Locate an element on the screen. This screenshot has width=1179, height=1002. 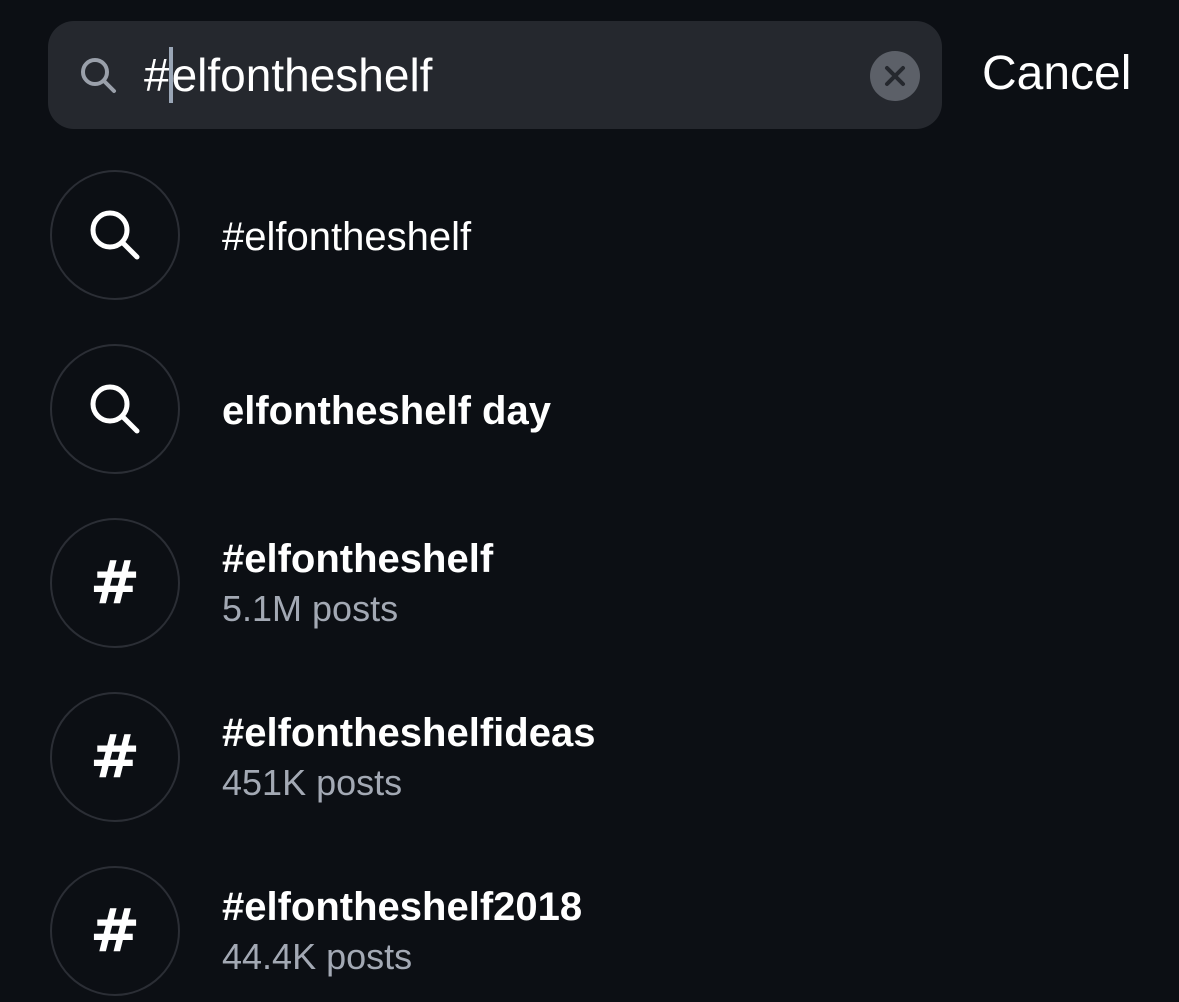
clear-search-button is located at coordinates (895, 76).